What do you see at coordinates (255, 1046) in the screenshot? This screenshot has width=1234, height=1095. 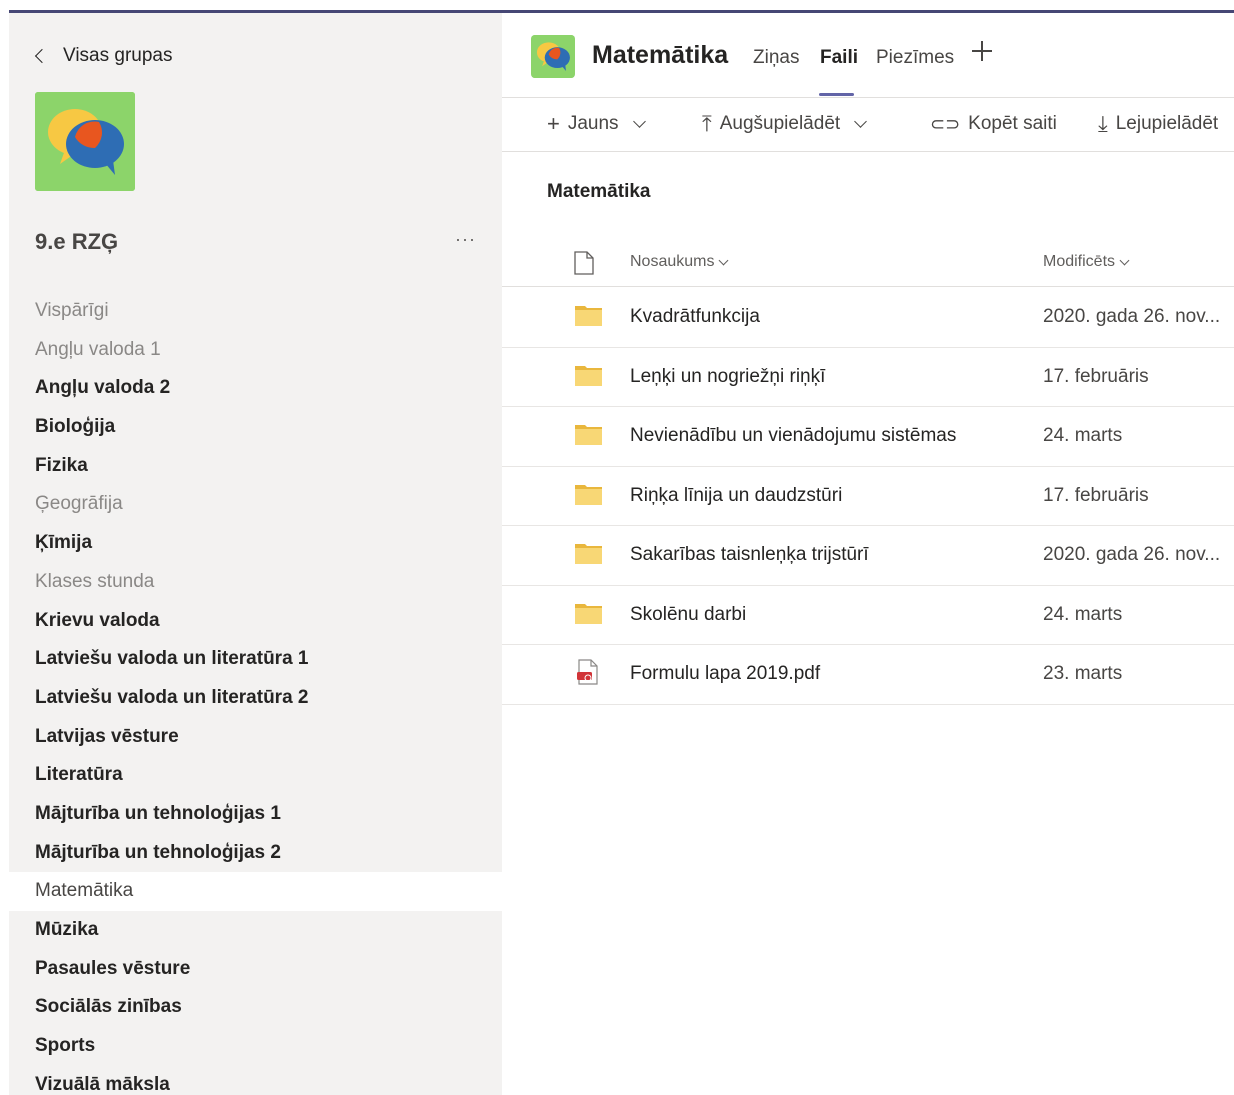 I see `channel-item: Sports` at bounding box center [255, 1046].